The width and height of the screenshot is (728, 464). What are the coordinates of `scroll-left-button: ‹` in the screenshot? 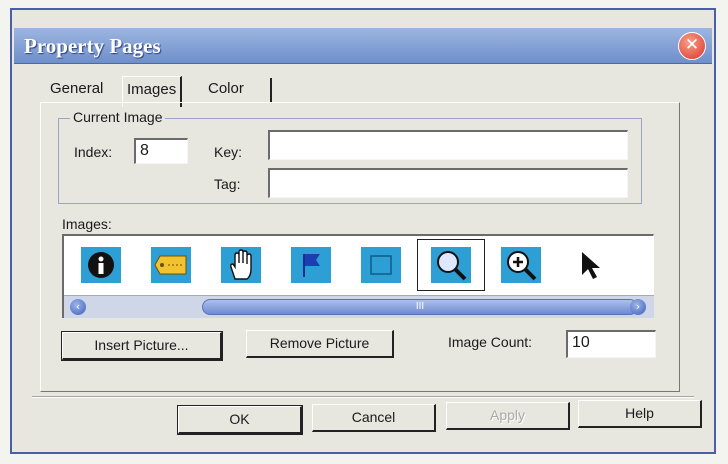 It's located at (78, 307).